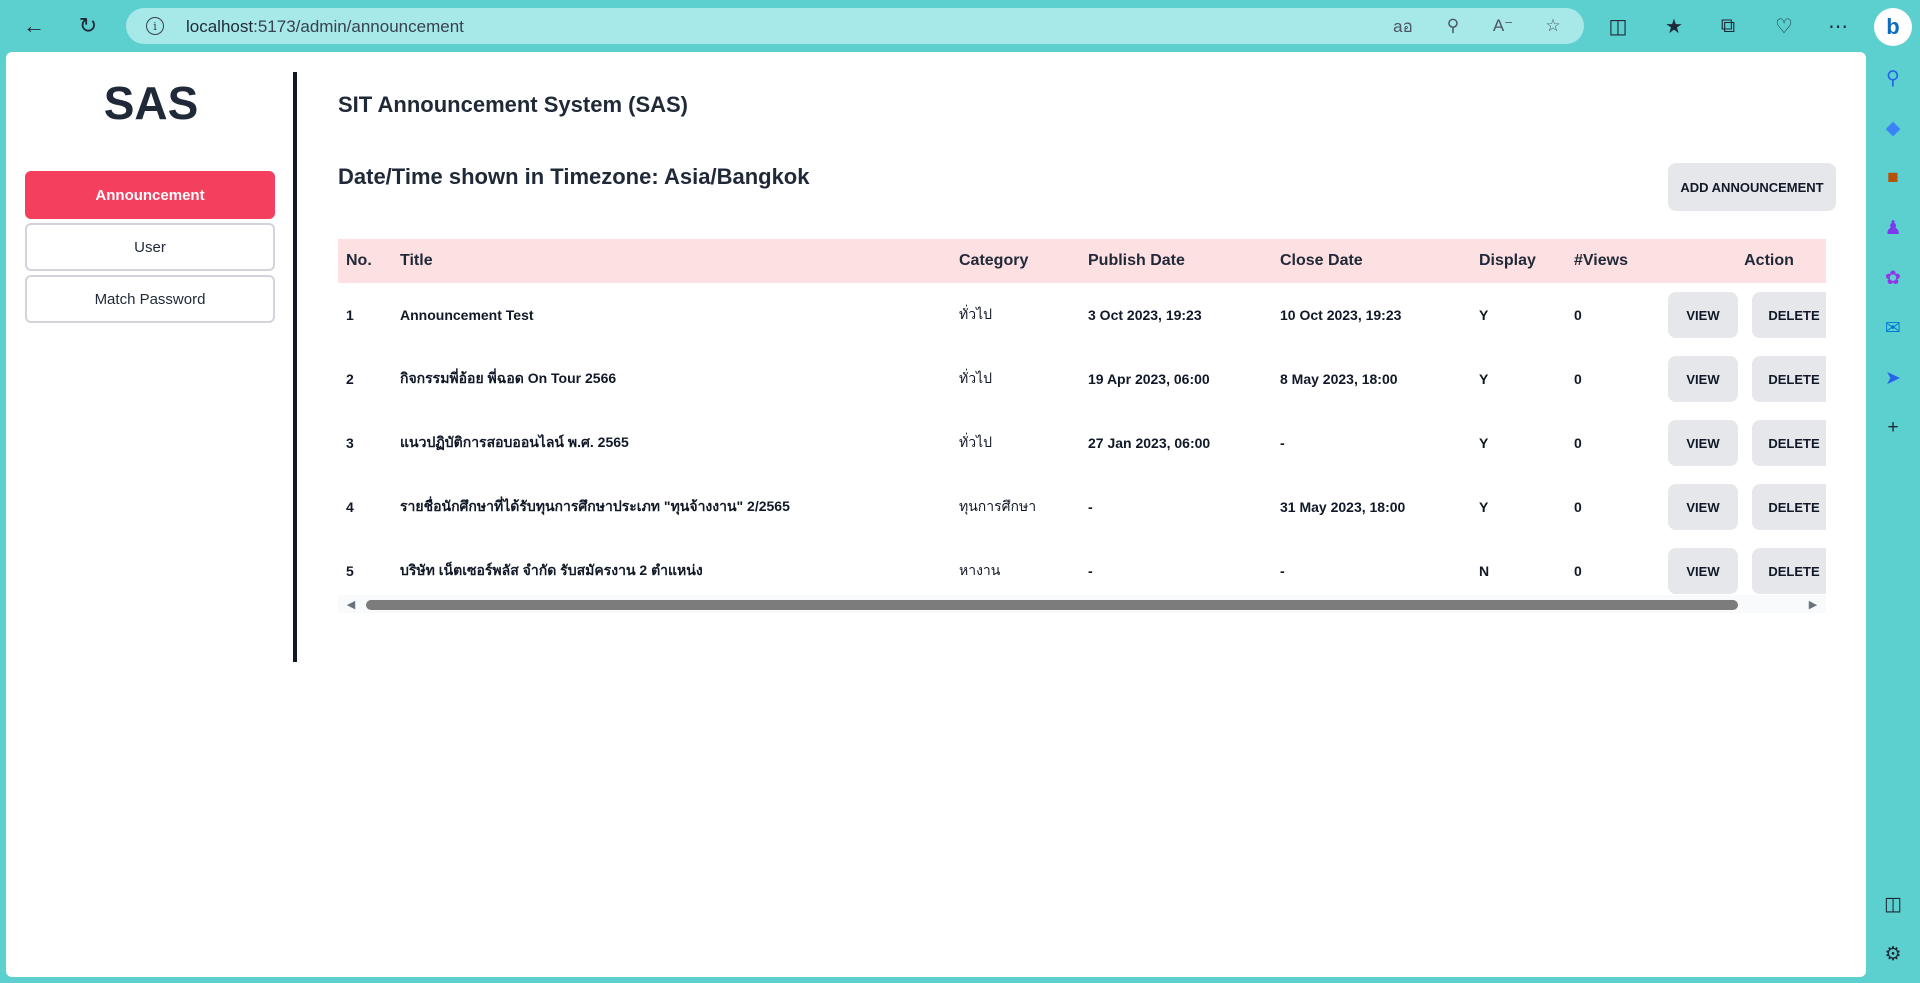  I want to click on scroll-right-icon: ▶, so click(1813, 604).